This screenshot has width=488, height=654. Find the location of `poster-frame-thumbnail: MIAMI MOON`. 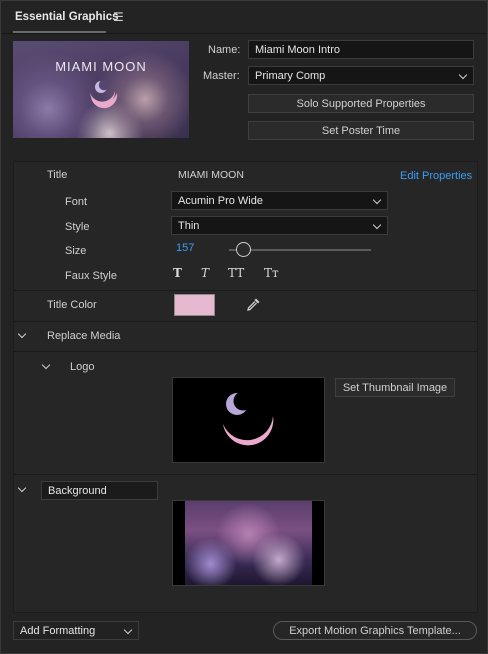

poster-frame-thumbnail: MIAMI MOON is located at coordinates (101, 89).